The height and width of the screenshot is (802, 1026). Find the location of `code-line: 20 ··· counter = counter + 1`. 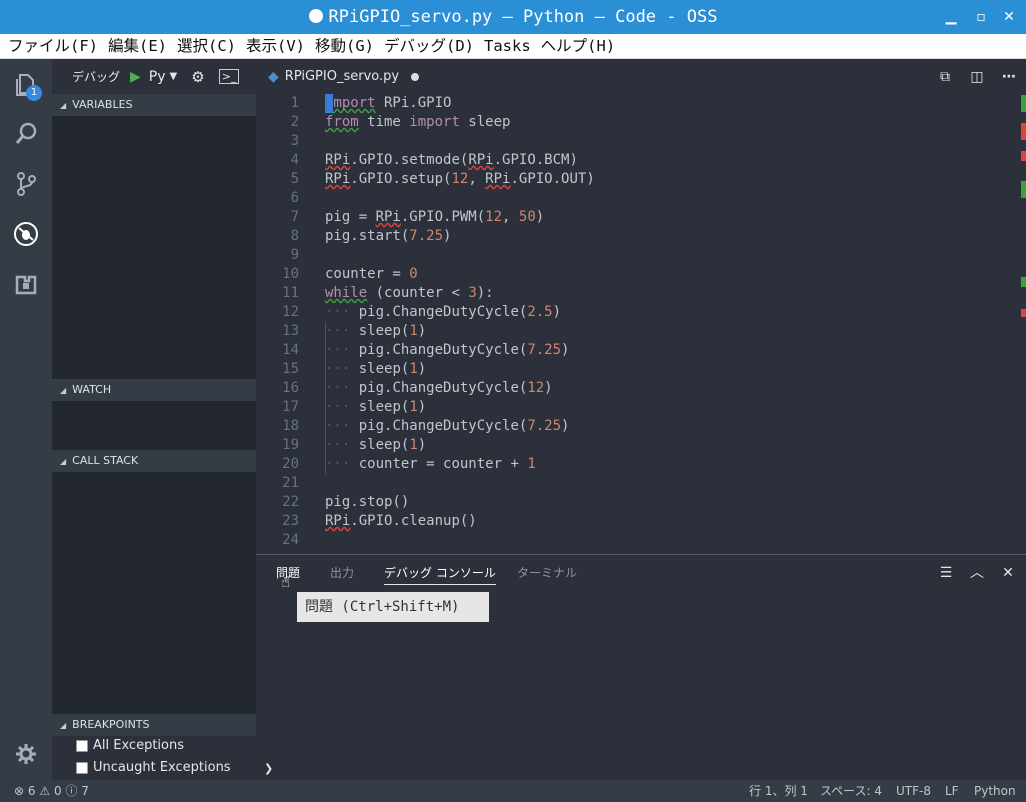

code-line: 20 ··· counter = counter + 1 is located at coordinates (636, 464).